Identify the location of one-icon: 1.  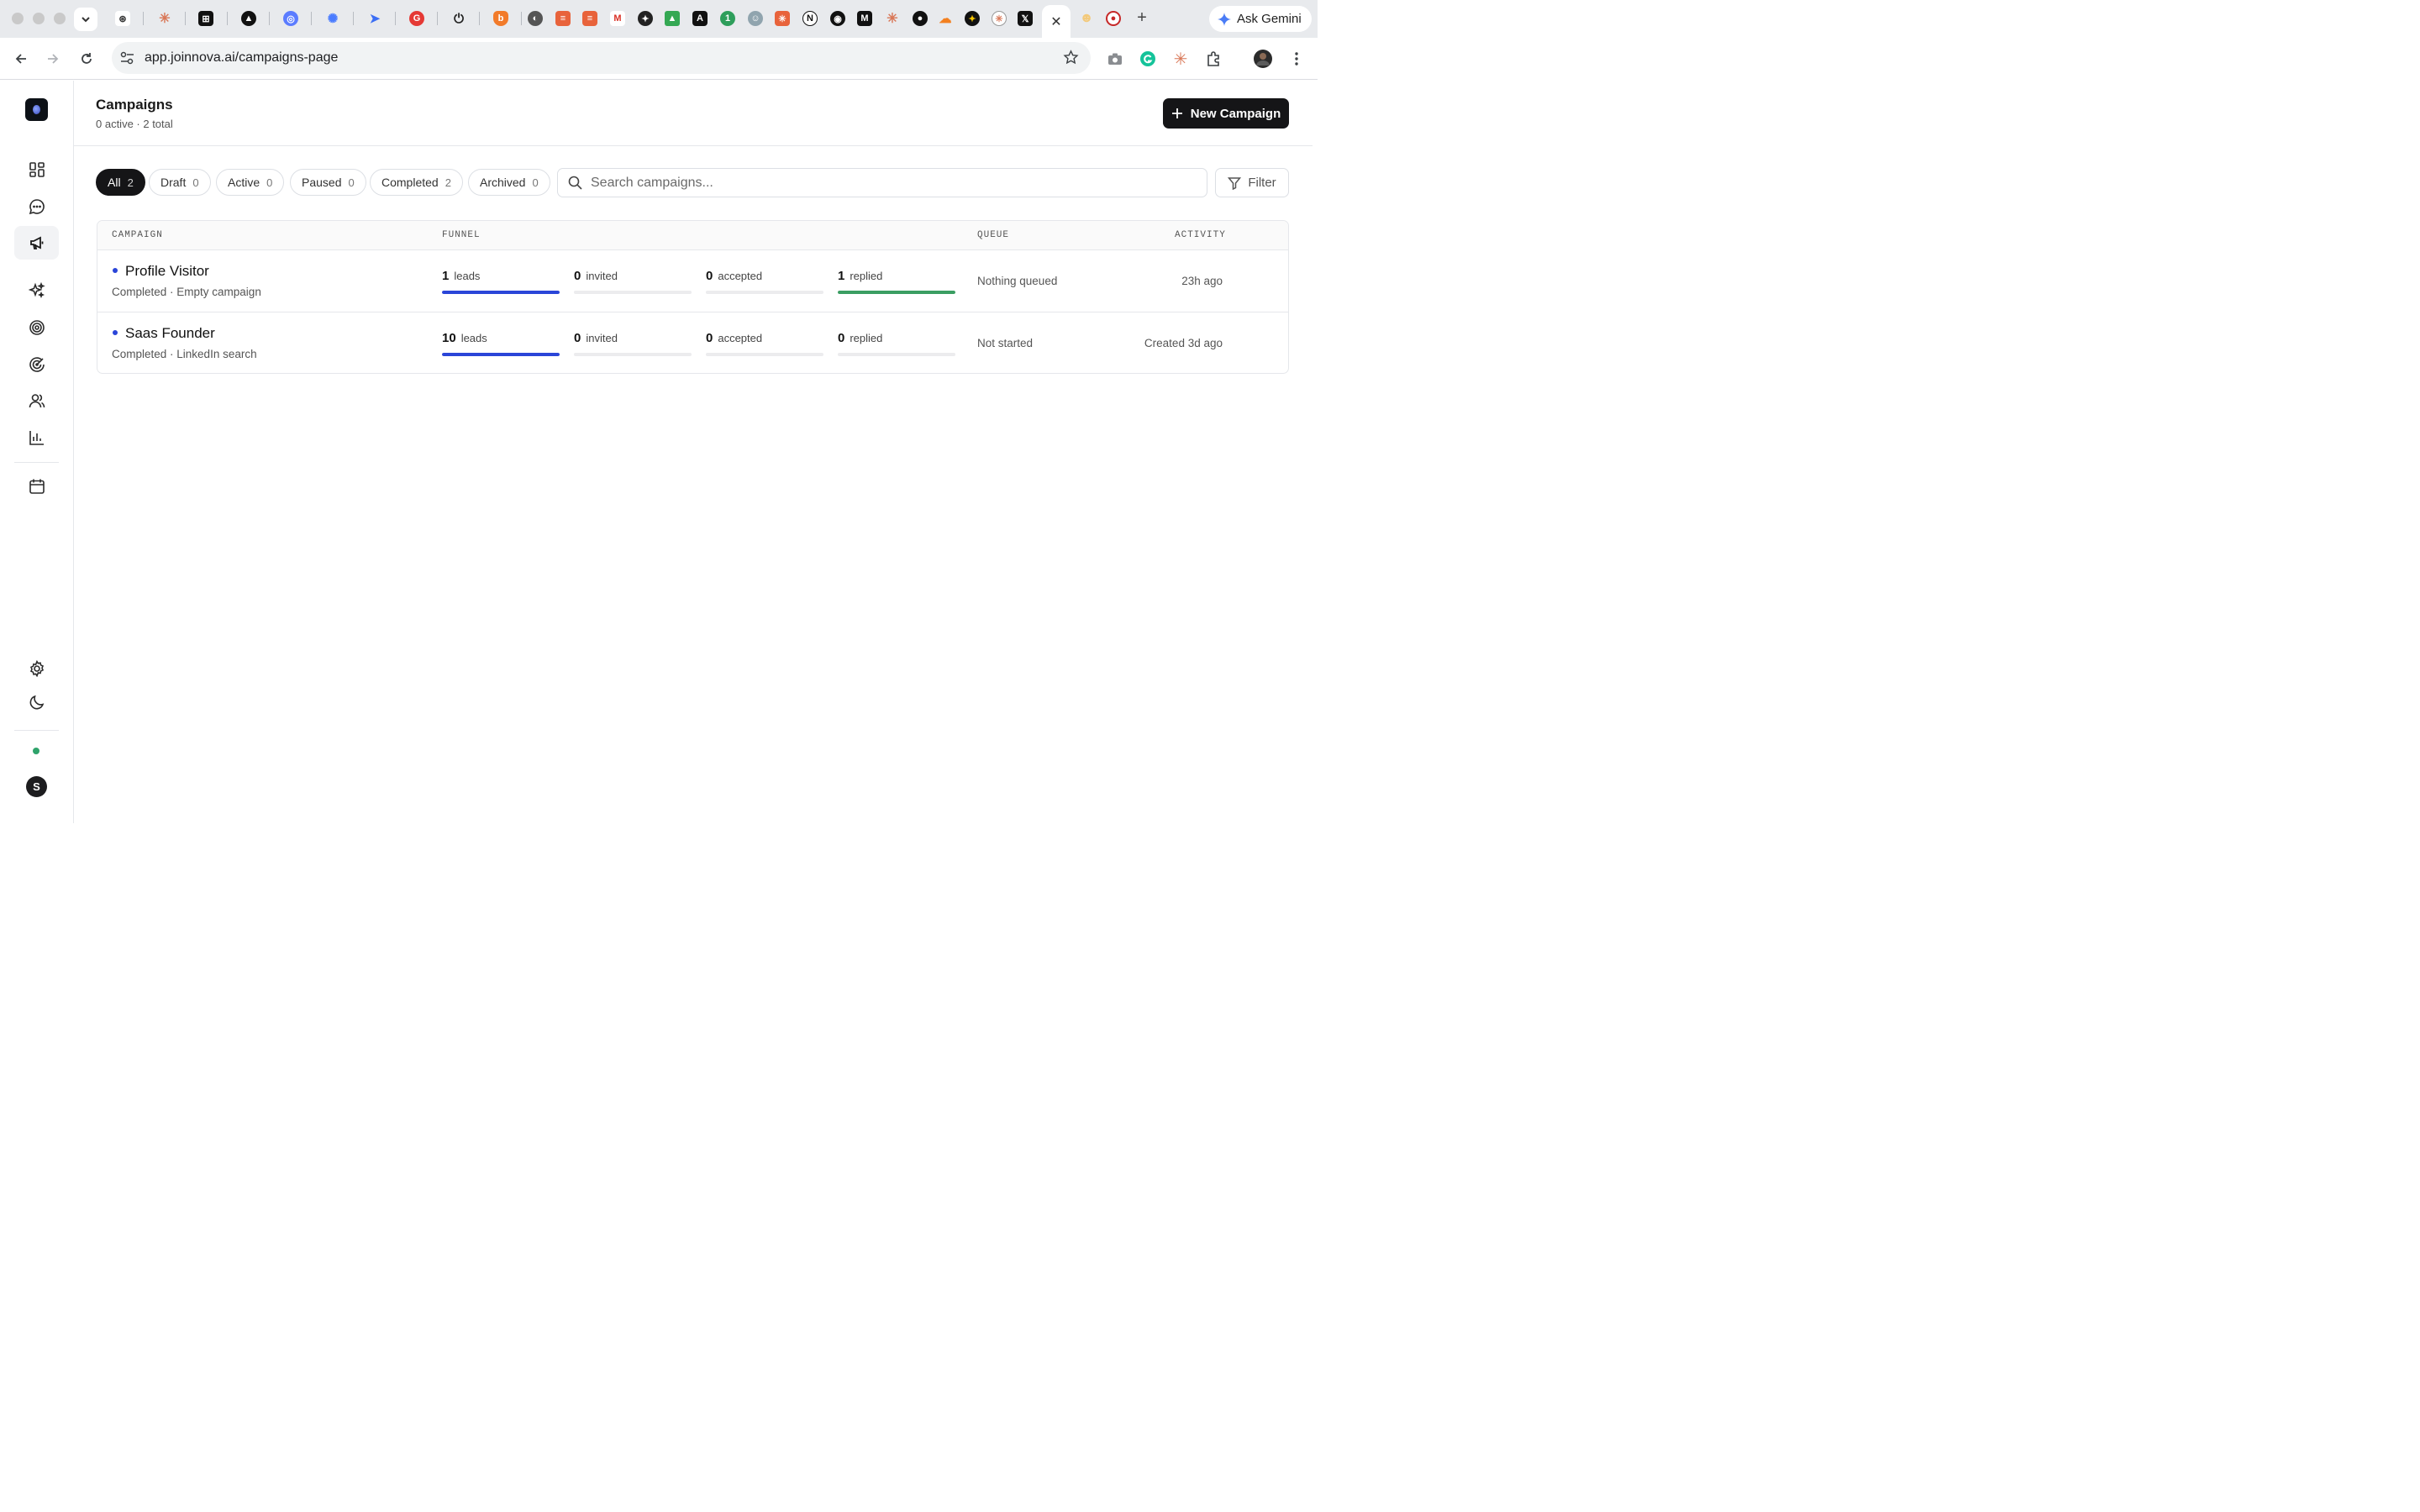
(727, 18).